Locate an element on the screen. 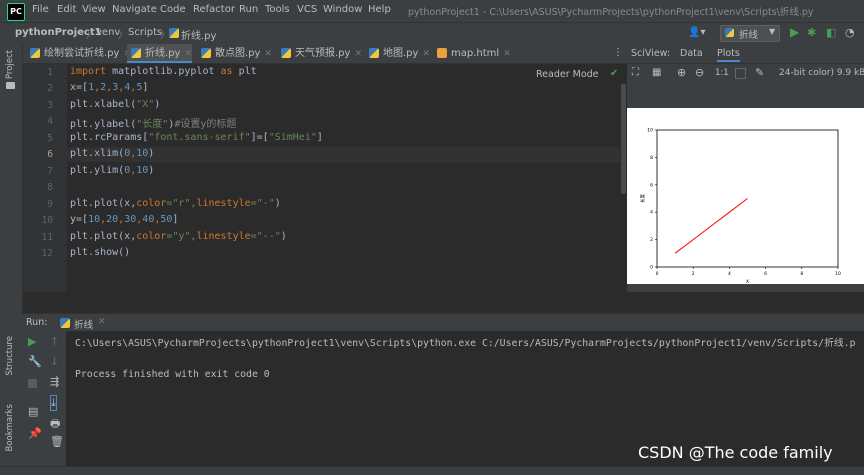 The width and height of the screenshot is (864, 475). stop-icon is located at coordinates (32, 383).